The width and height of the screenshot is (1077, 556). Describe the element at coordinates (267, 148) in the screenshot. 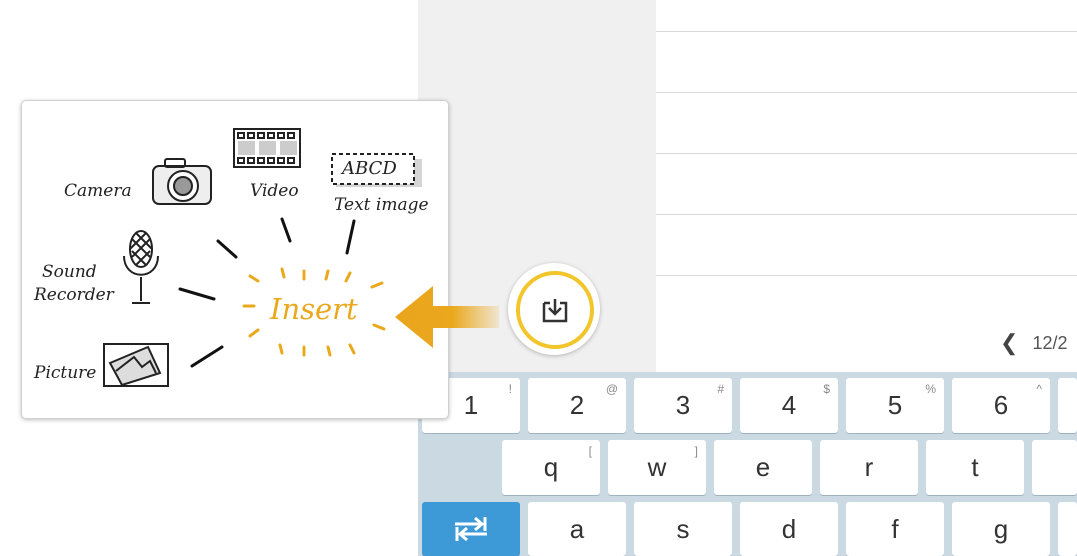

I see `film-icon` at that location.